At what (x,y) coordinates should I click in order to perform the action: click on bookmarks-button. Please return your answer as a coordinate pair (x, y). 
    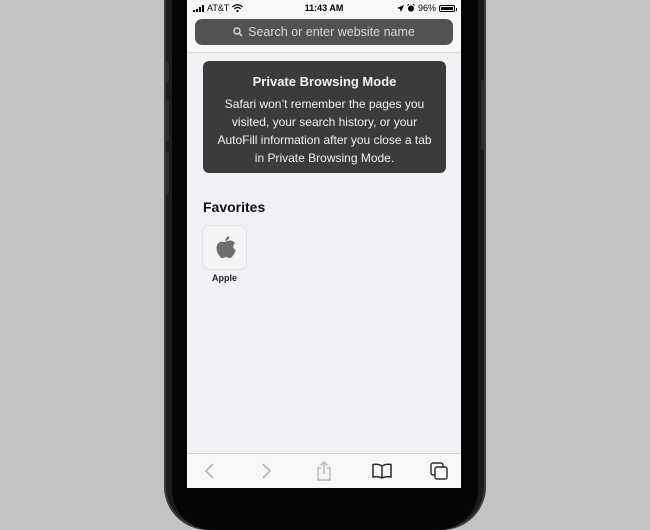
    Looking at the image, I should click on (382, 471).